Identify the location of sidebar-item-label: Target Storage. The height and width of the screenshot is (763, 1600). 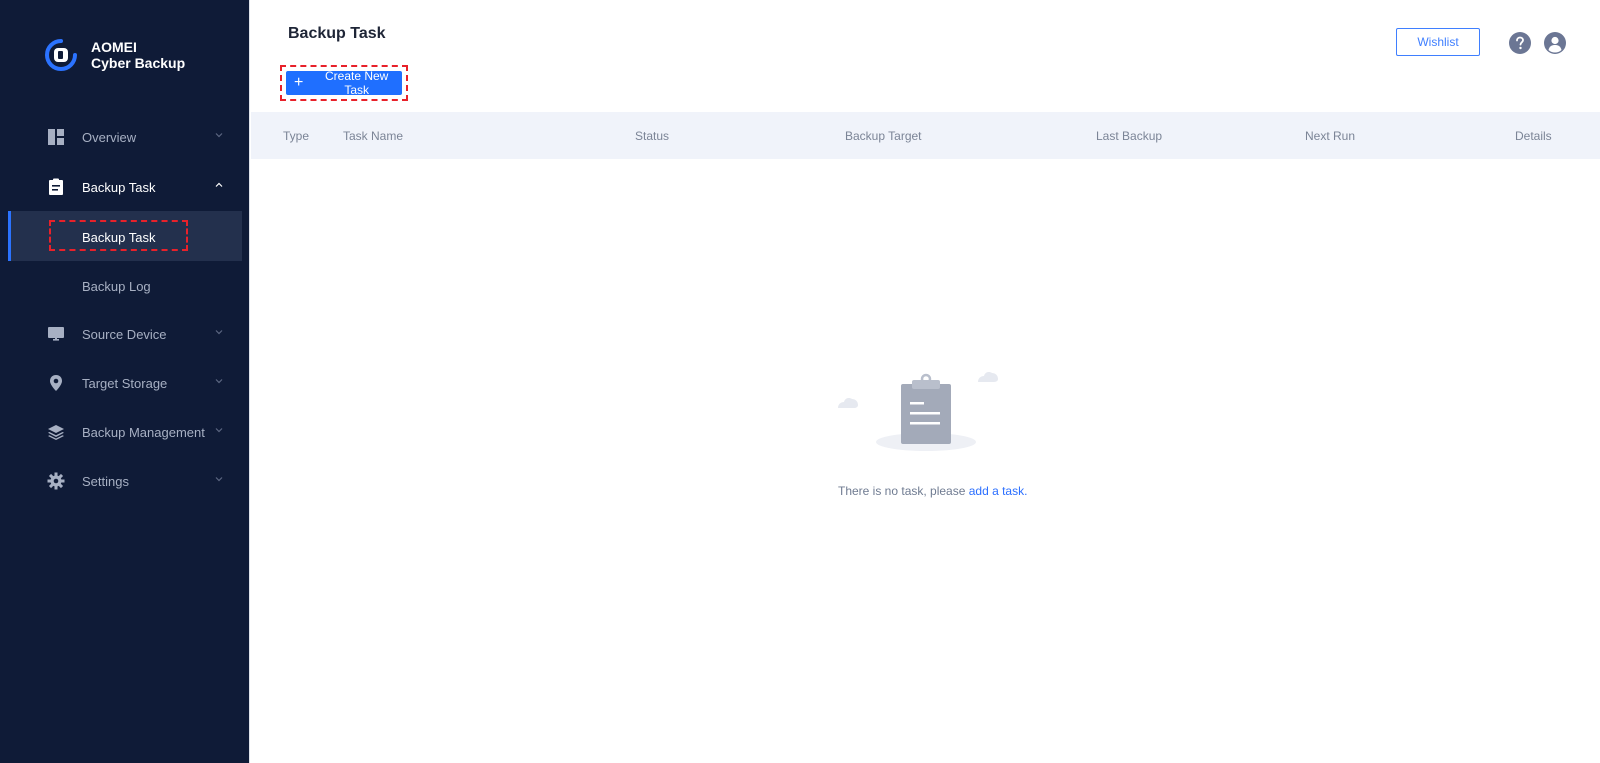
(125, 383).